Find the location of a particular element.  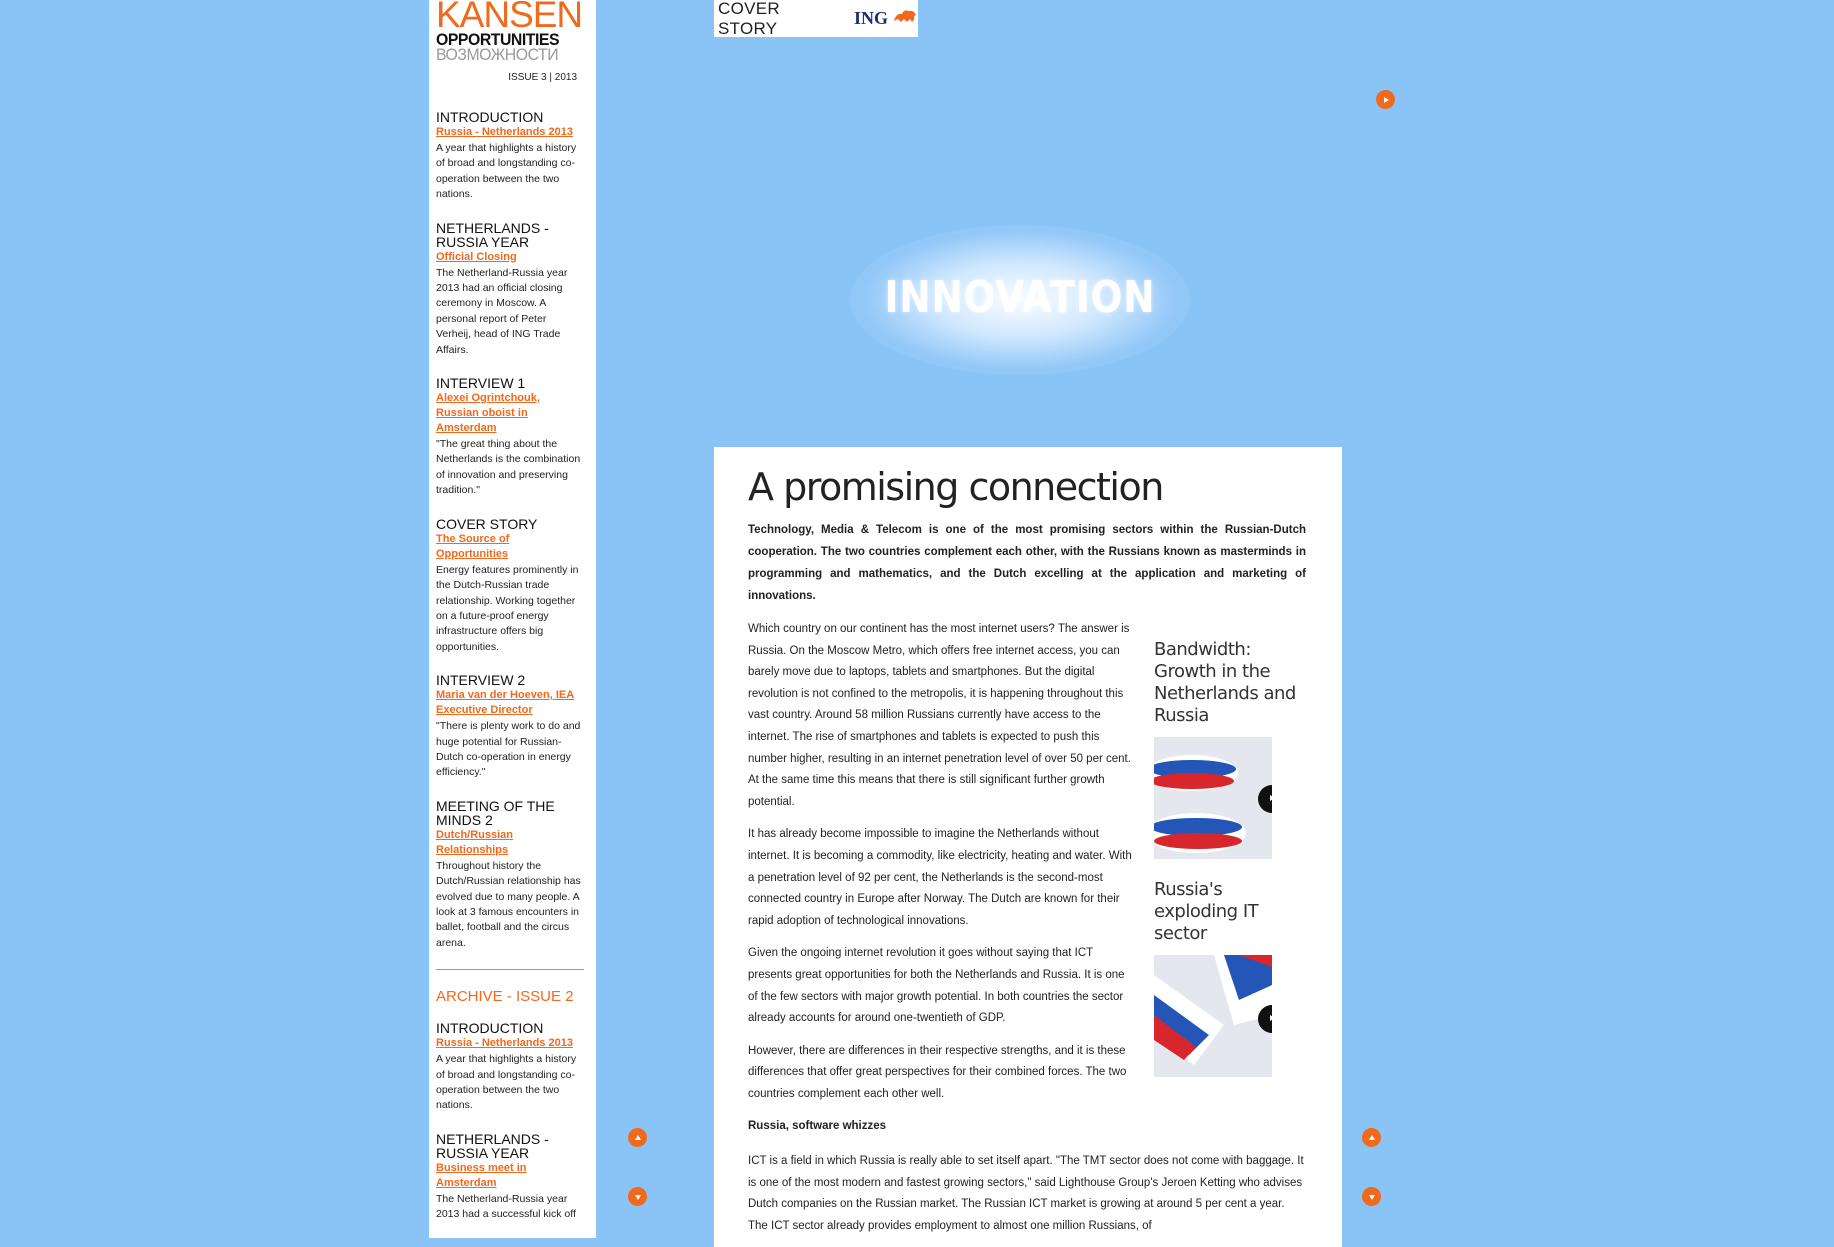

russian-flags-image is located at coordinates (1213, 1016).